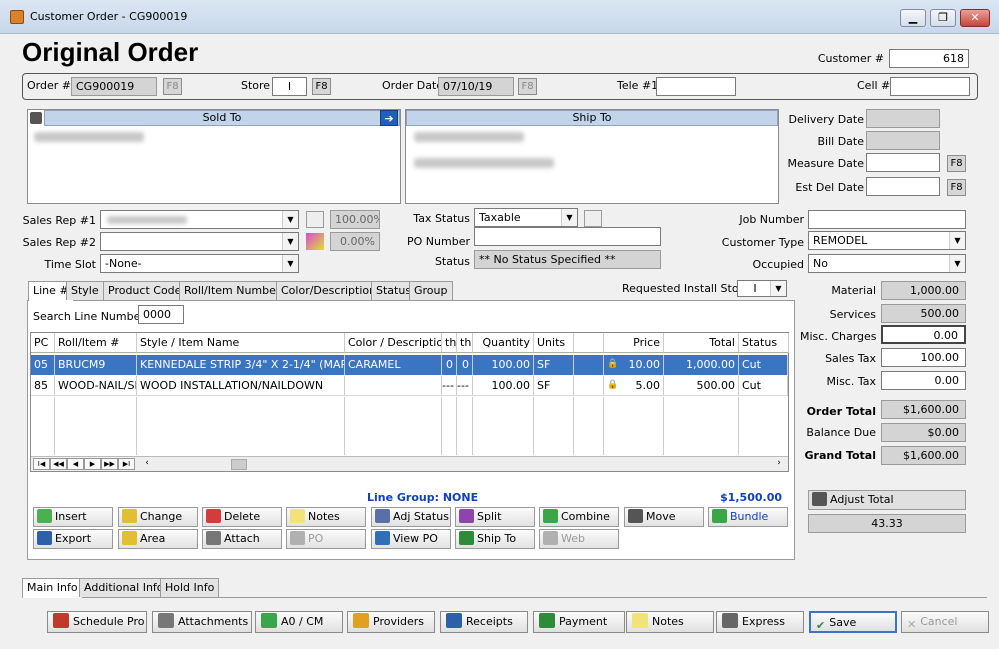  Describe the element at coordinates (241, 343) in the screenshot. I see `col-style-item: Style / Item Name` at that location.